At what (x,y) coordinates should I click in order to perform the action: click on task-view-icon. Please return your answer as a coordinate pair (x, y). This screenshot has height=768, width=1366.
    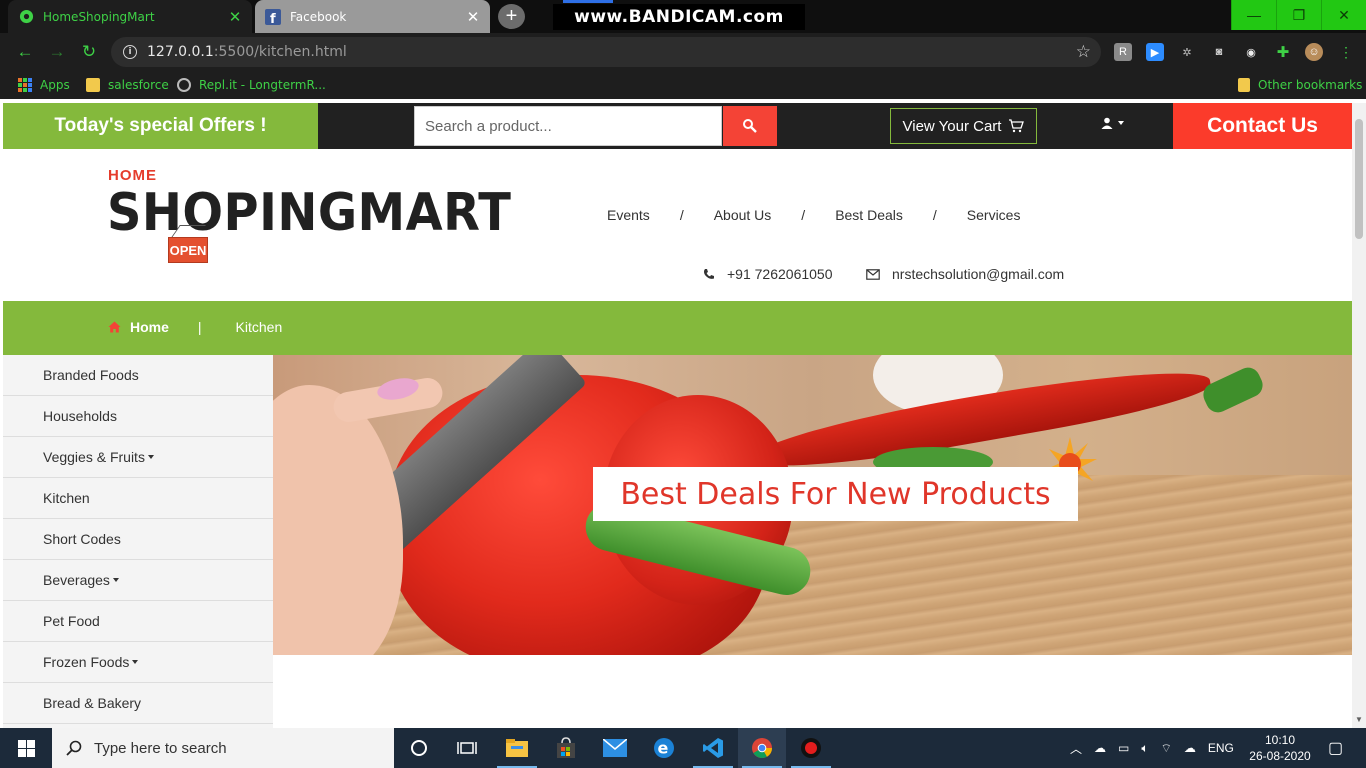
    Looking at the image, I should click on (467, 748).